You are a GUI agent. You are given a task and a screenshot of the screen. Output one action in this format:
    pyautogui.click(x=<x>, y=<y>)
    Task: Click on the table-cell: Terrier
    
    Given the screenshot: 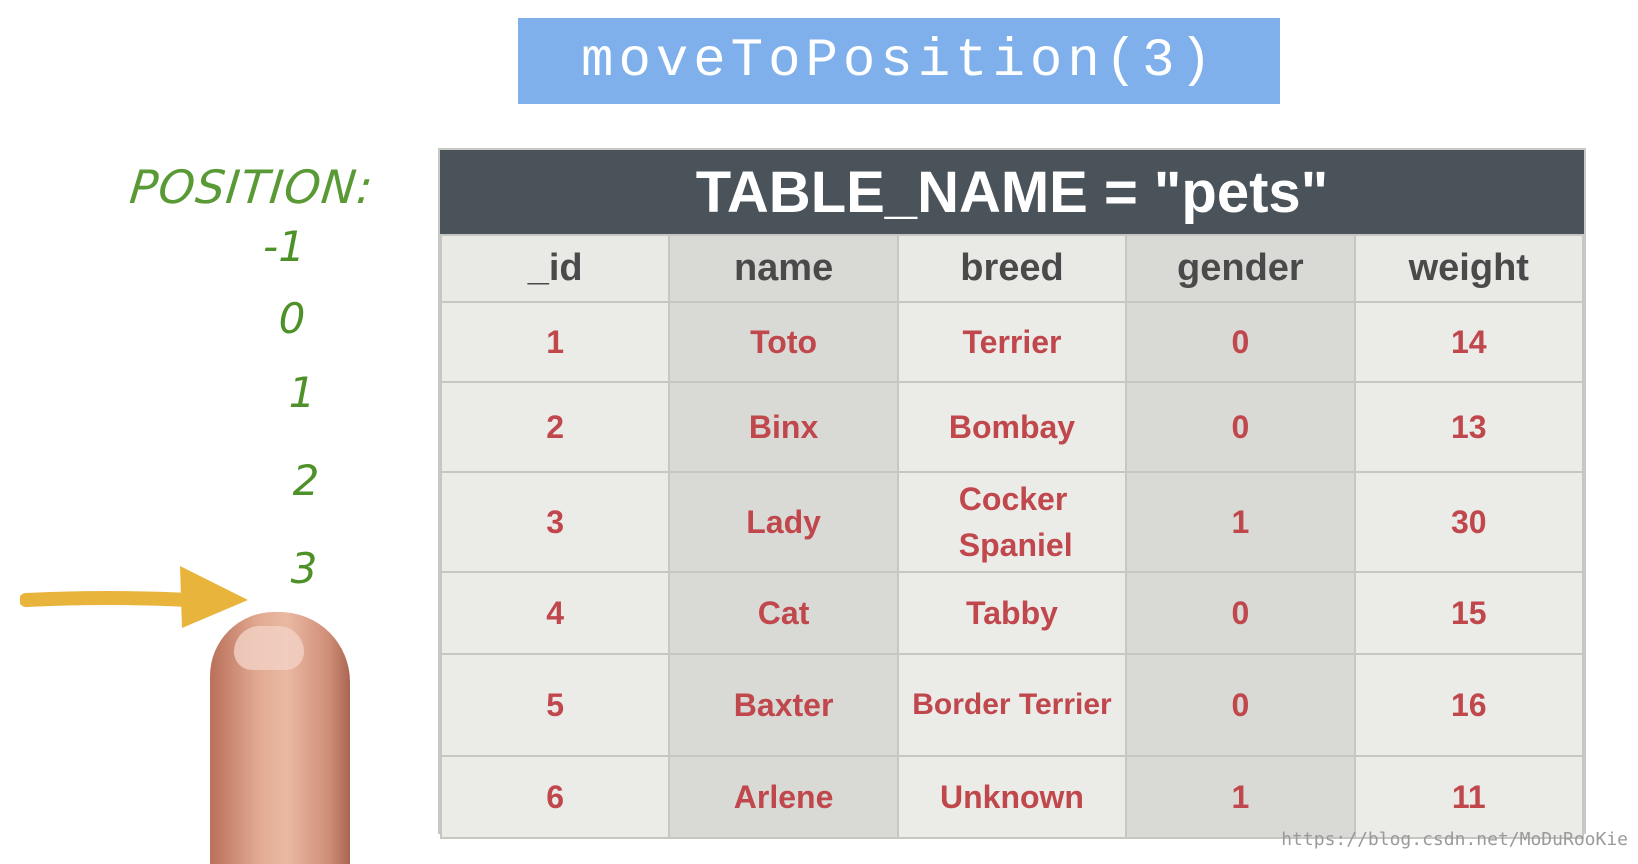 What is the action you would take?
    pyautogui.click(x=1012, y=342)
    